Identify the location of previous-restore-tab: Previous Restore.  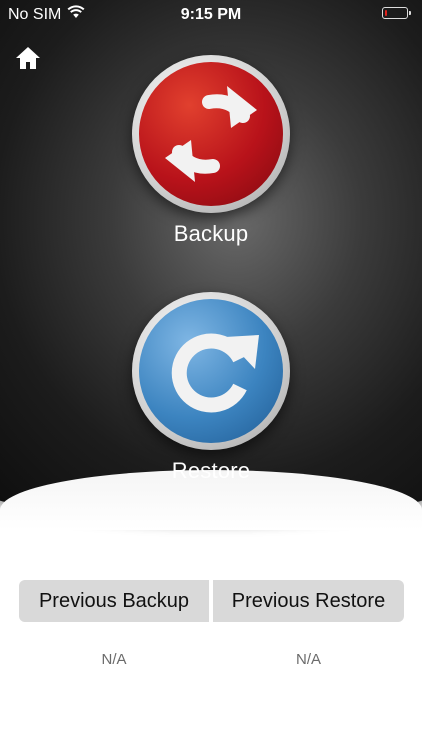
(308, 601).